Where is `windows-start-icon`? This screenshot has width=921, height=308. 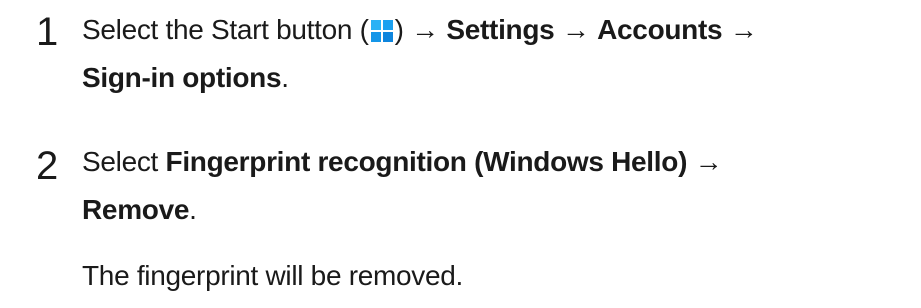
windows-start-icon is located at coordinates (381, 31).